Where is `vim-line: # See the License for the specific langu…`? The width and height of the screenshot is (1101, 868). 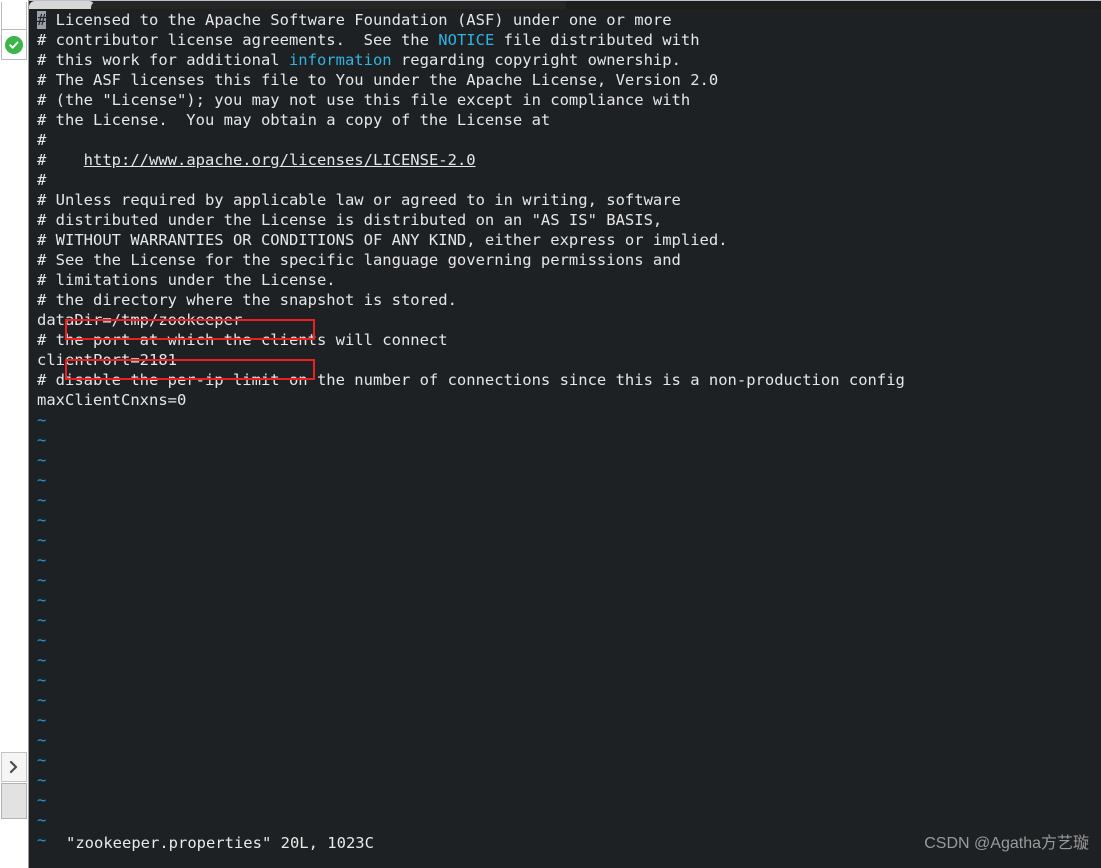
vim-line: # See the License for the specific langu… is located at coordinates (359, 260).